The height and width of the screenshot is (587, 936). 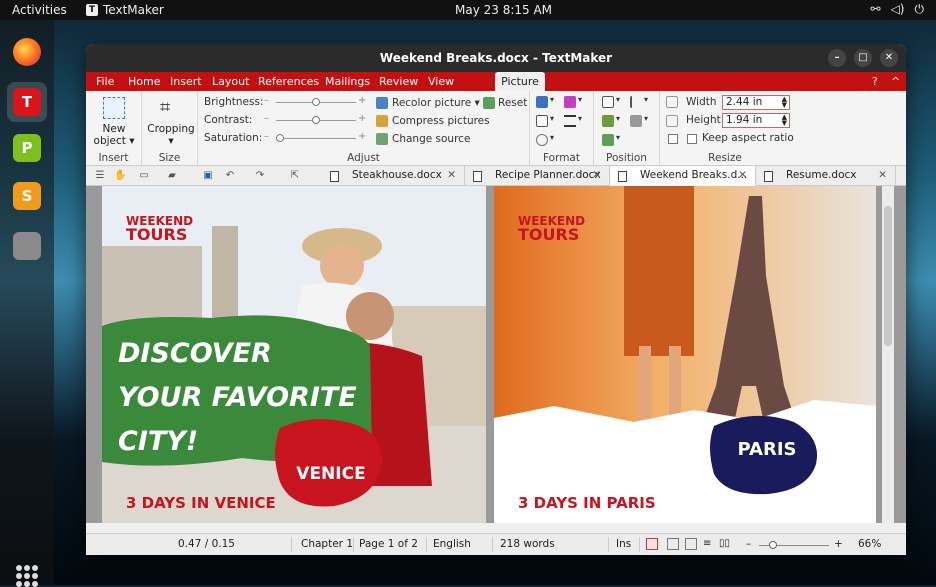 What do you see at coordinates (875, 81) in the screenshot?
I see `help-icon: ?` at bounding box center [875, 81].